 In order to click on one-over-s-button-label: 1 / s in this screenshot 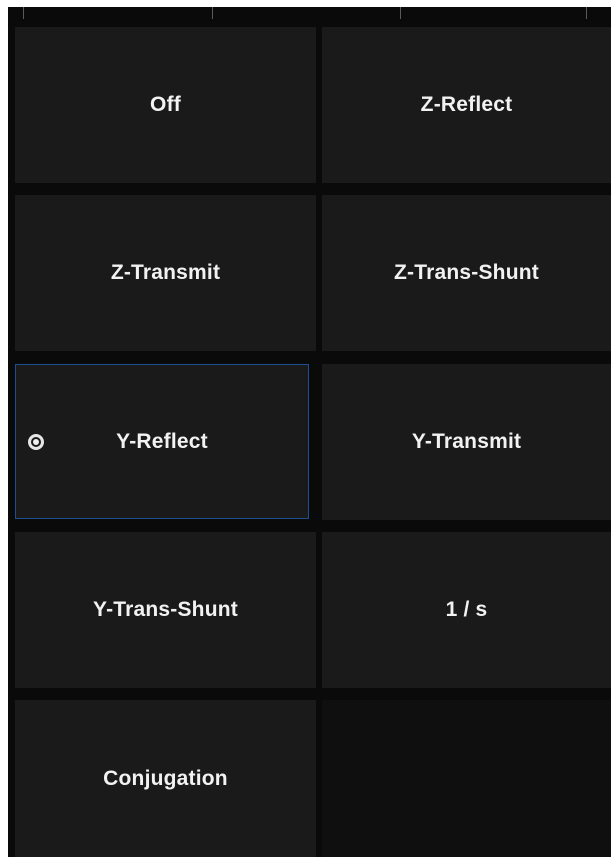, I will do `click(466, 609)`.